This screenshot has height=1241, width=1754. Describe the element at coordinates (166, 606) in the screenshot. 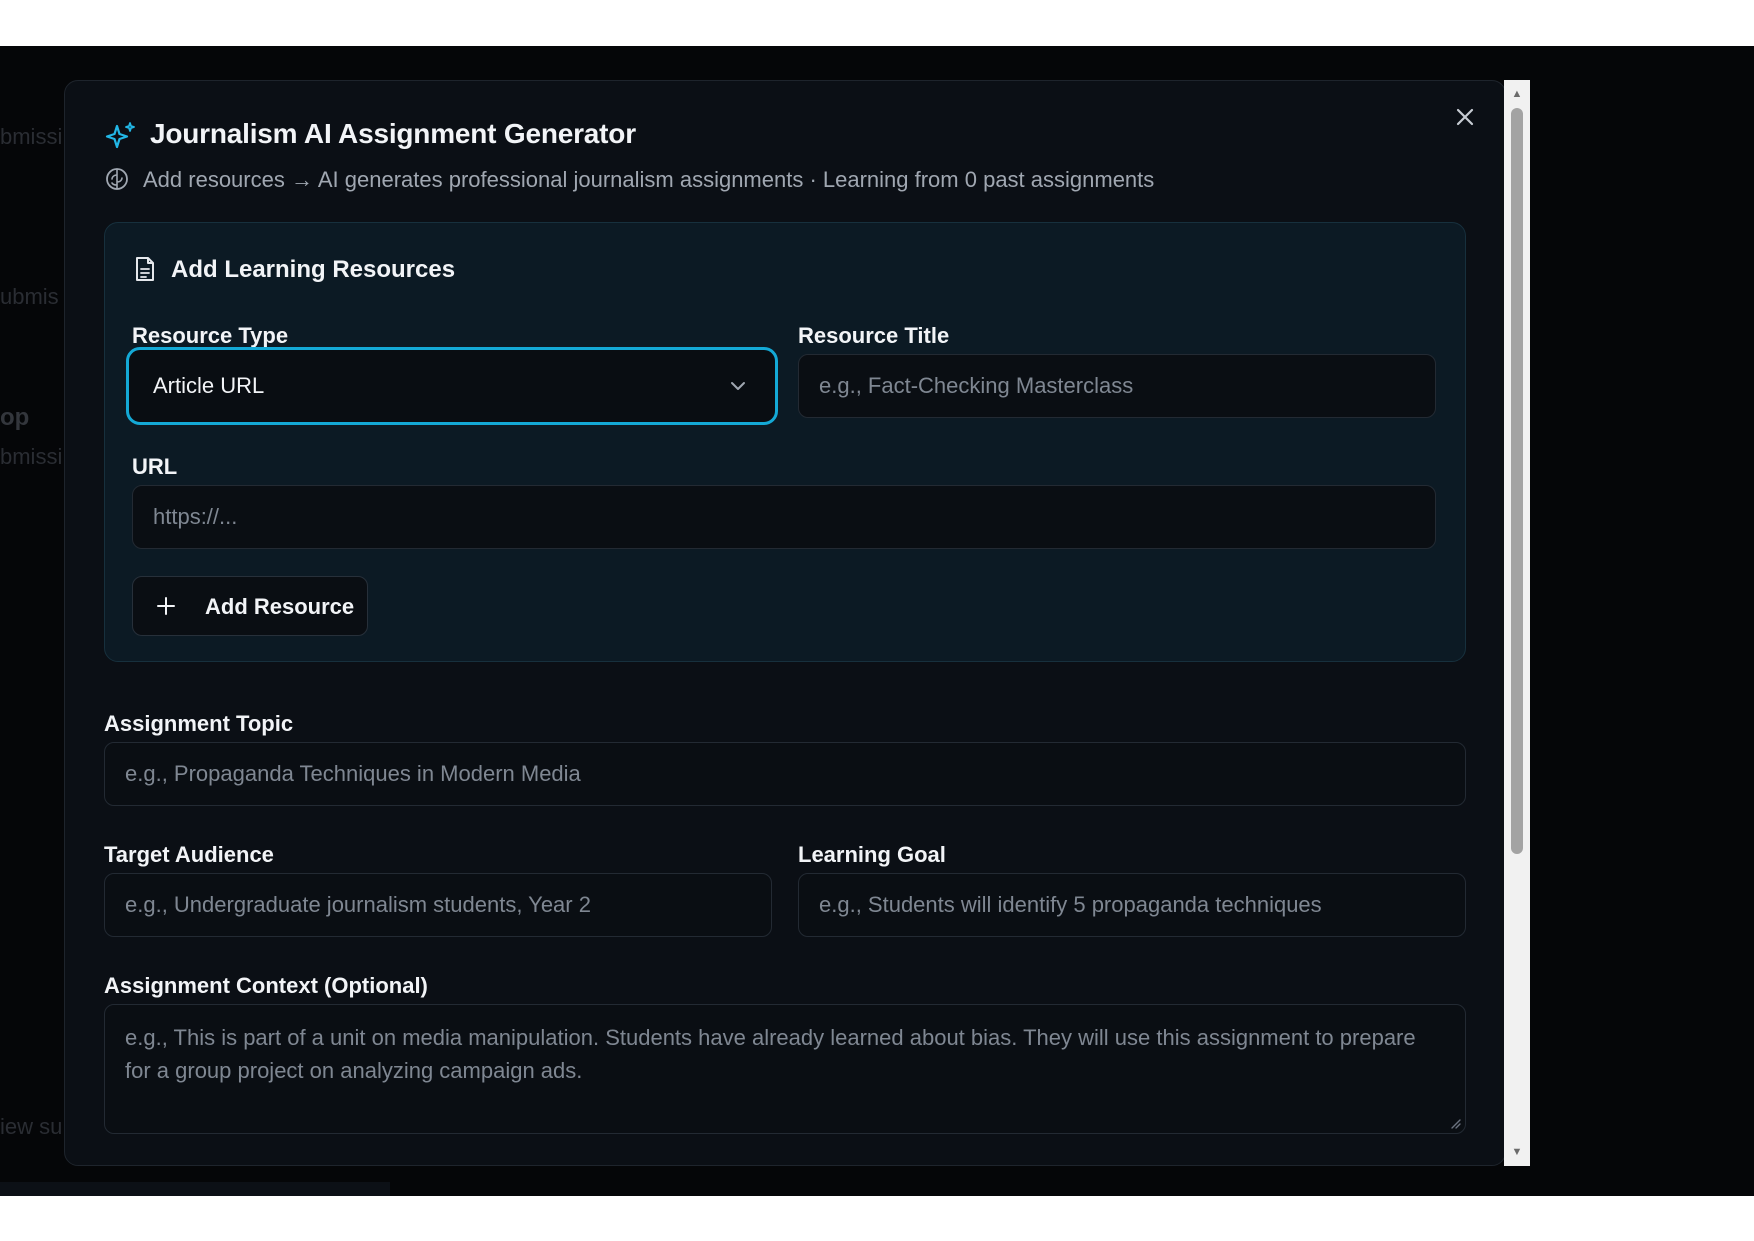

I see `plus-icon` at that location.